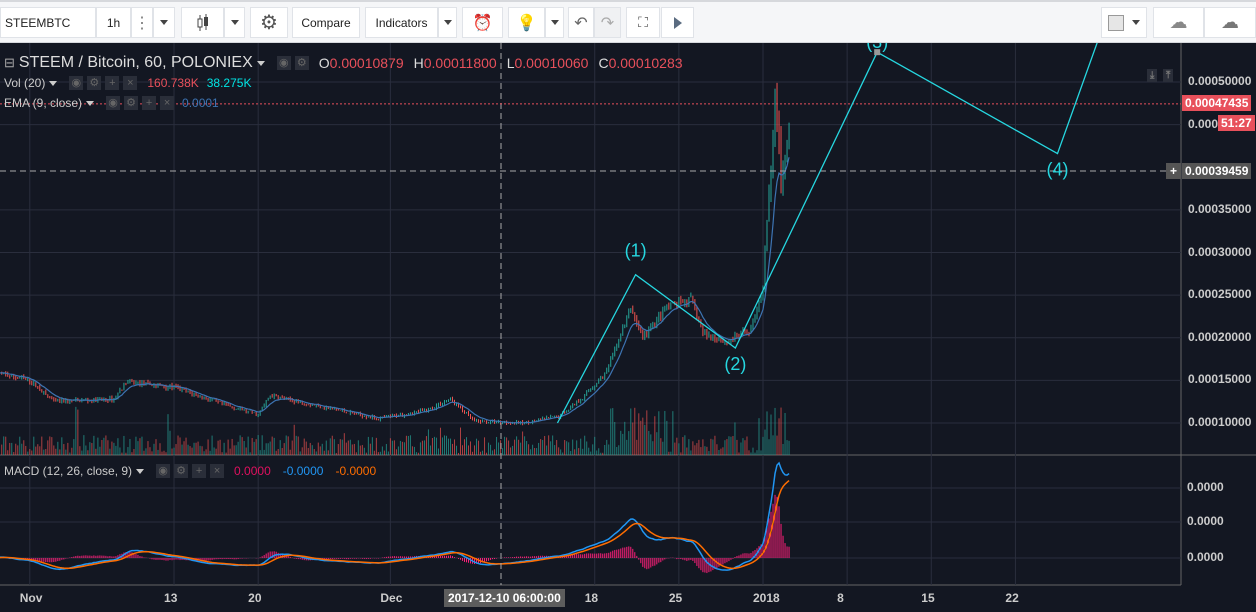 The width and height of the screenshot is (1256, 612). I want to click on compare-label: Compare, so click(326, 22).